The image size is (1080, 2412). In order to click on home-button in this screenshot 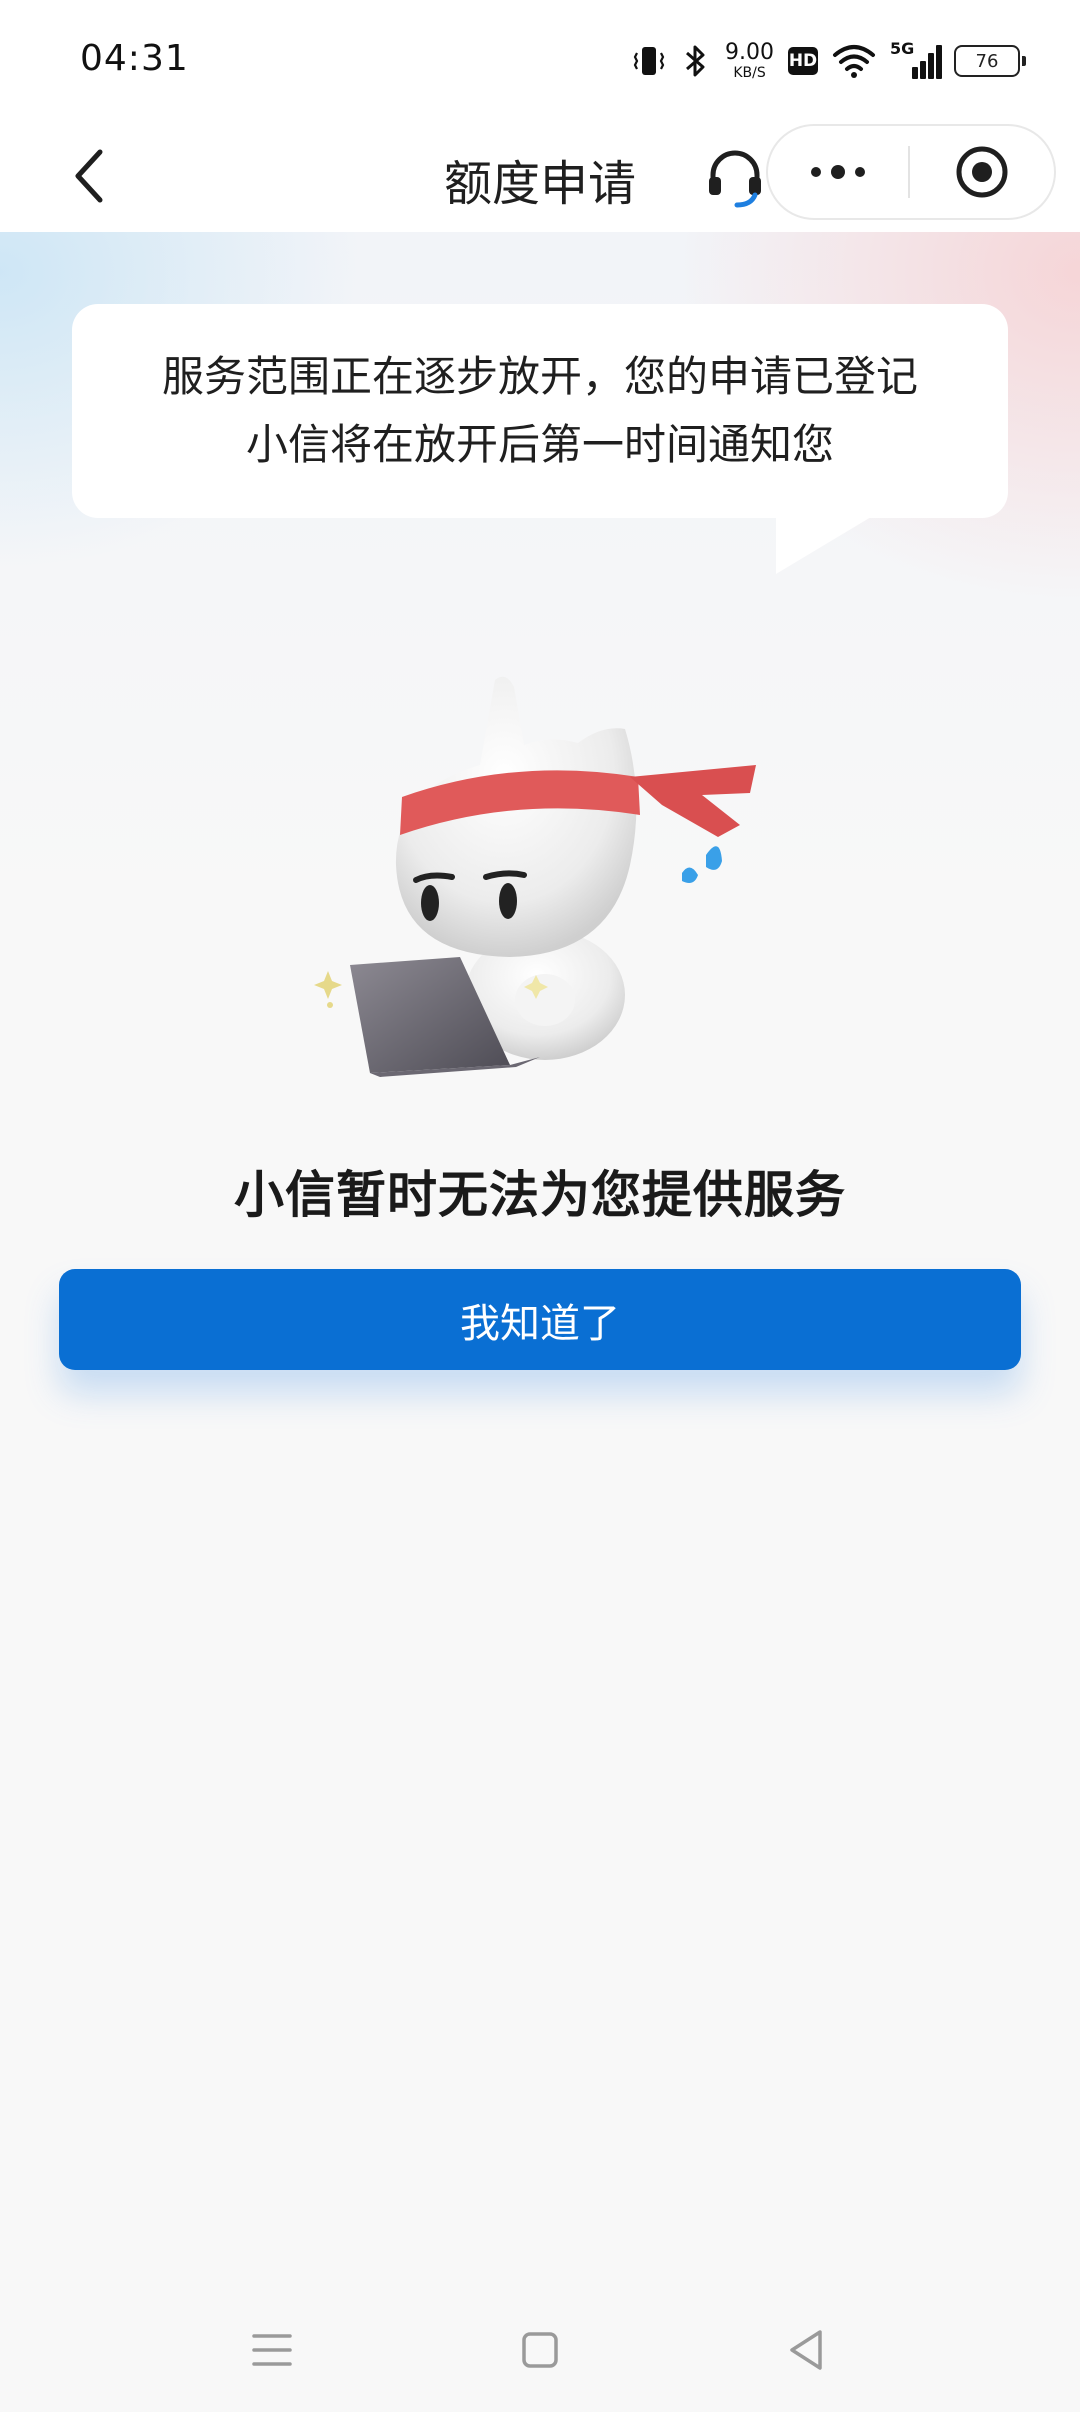, I will do `click(540, 2350)`.